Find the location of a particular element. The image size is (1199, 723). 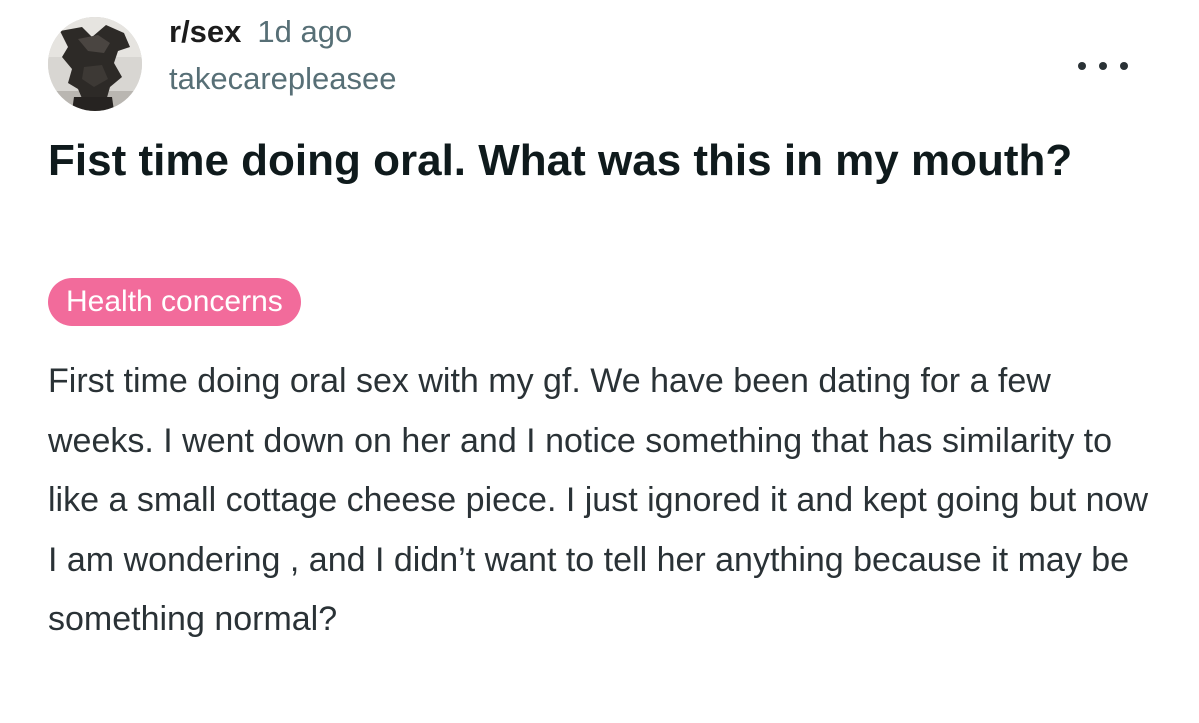

meta-line: r/sex 1d ago is located at coordinates (283, 35).